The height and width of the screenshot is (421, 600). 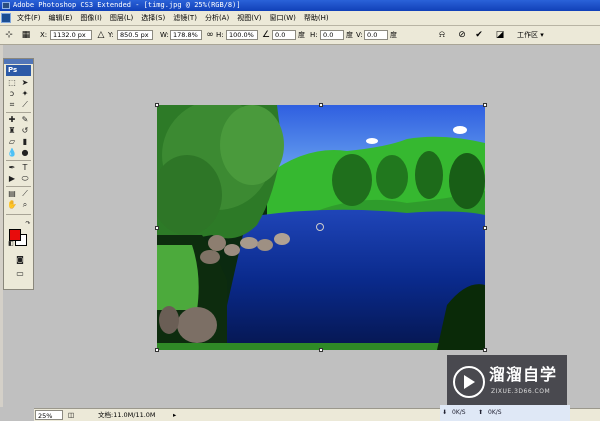 I want to click on foreground-color-swatch, so click(x=15, y=235).